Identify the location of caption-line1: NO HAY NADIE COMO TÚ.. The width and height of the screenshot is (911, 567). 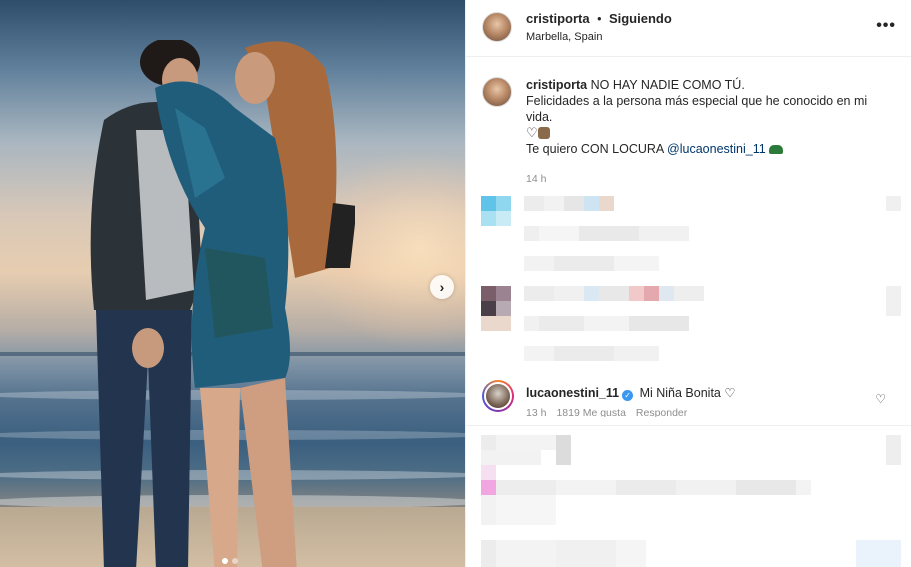
(667, 85).